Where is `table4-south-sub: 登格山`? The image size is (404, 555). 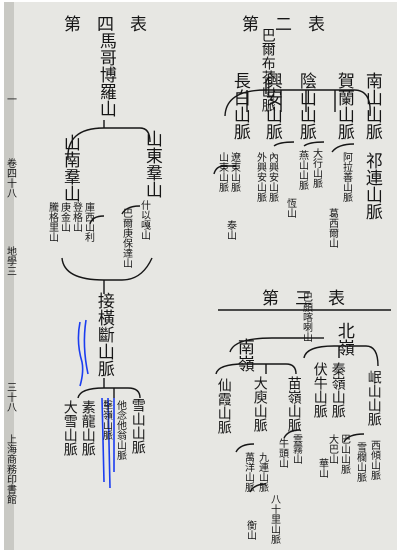
table4-south-sub: 登格山 is located at coordinates (76, 217).